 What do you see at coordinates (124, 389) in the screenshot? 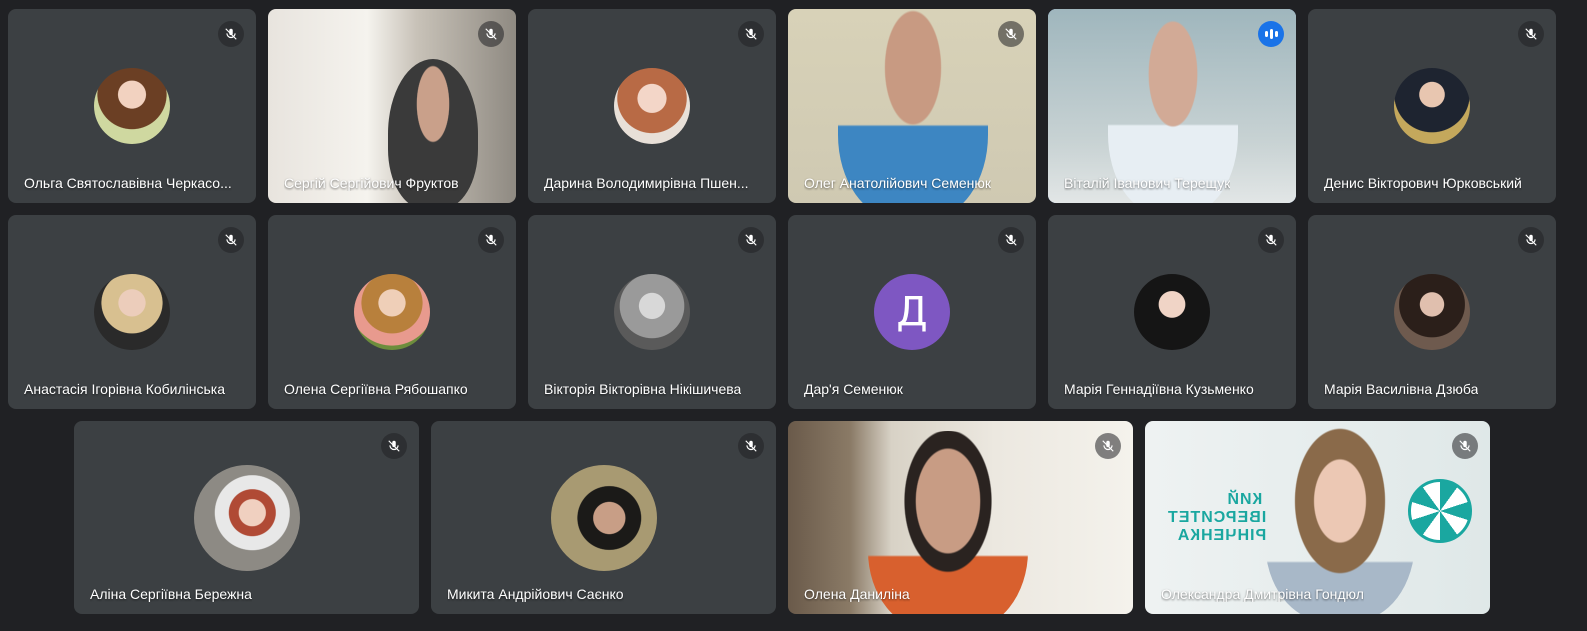
I see `participant-name: Анастасія Ігорівна Кобилінська` at bounding box center [124, 389].